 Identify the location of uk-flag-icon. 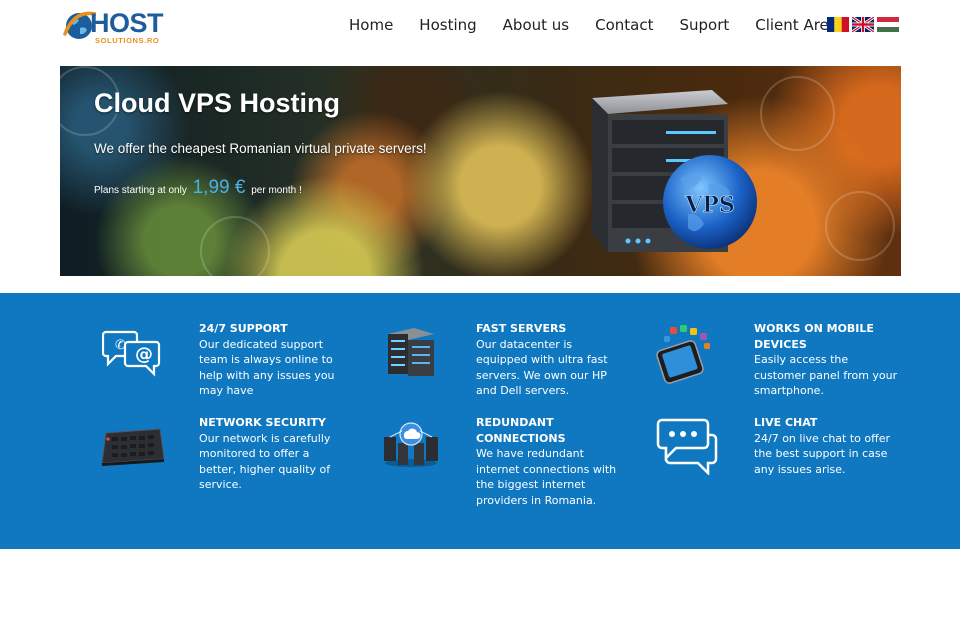
(863, 24).